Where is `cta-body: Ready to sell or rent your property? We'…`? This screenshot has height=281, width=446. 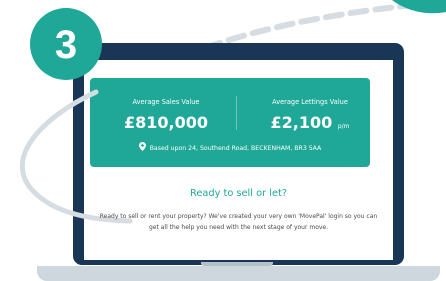 cta-body: Ready to sell or rent your property? We'… is located at coordinates (238, 222).